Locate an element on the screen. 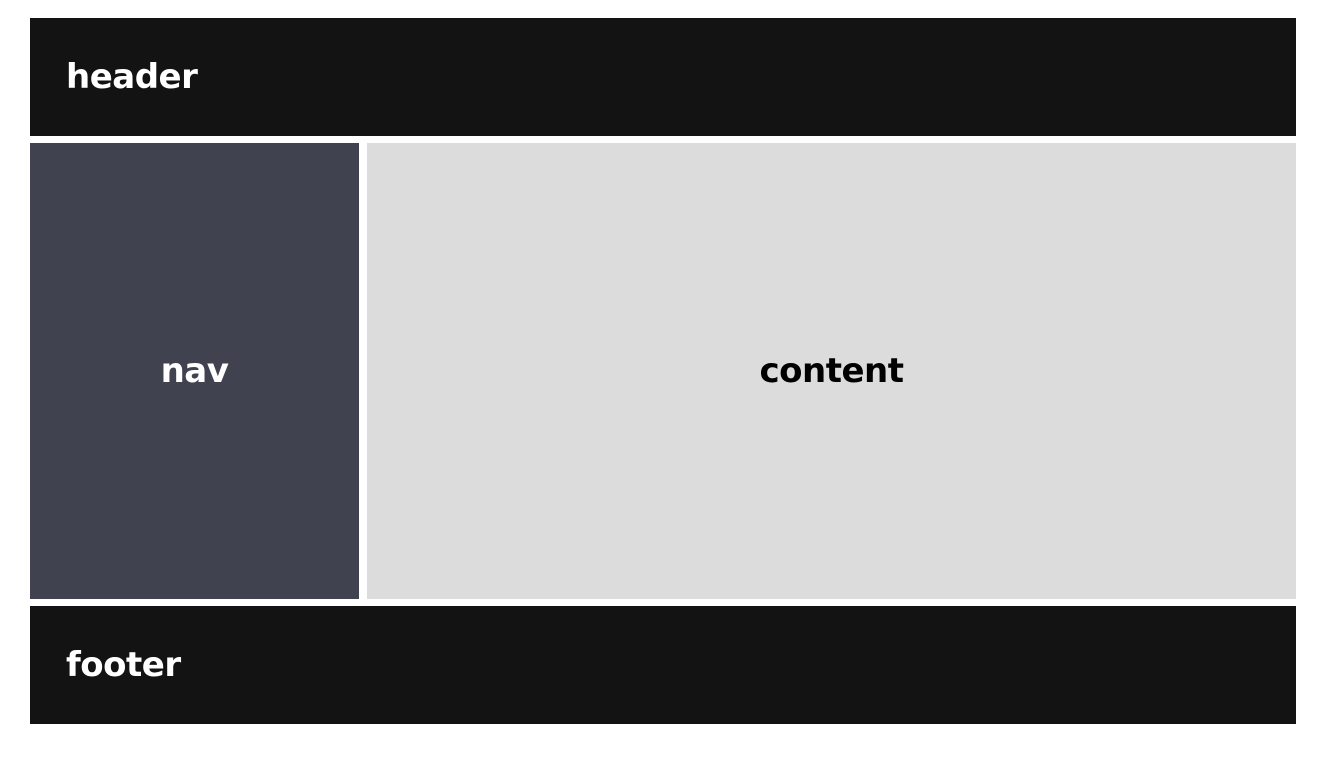 The image size is (1333, 773). nav-region: nav is located at coordinates (194, 371).